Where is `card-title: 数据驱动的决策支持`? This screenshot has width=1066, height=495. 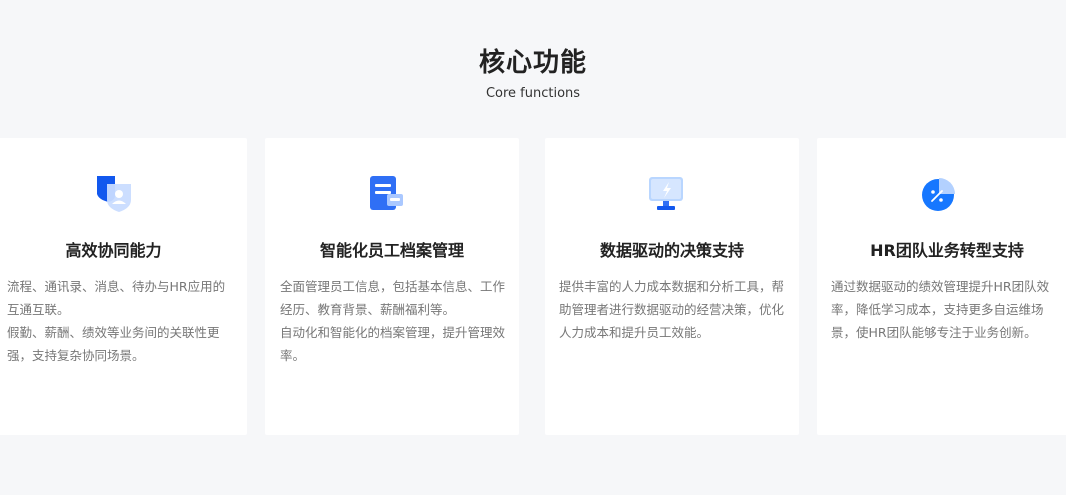
card-title: 数据驱动的决策支持 is located at coordinates (671, 250).